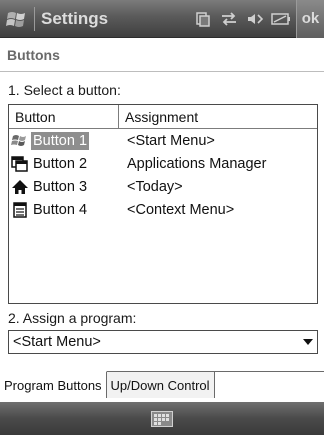  Describe the element at coordinates (60, 186) in the screenshot. I see `button-name: Button 3` at that location.